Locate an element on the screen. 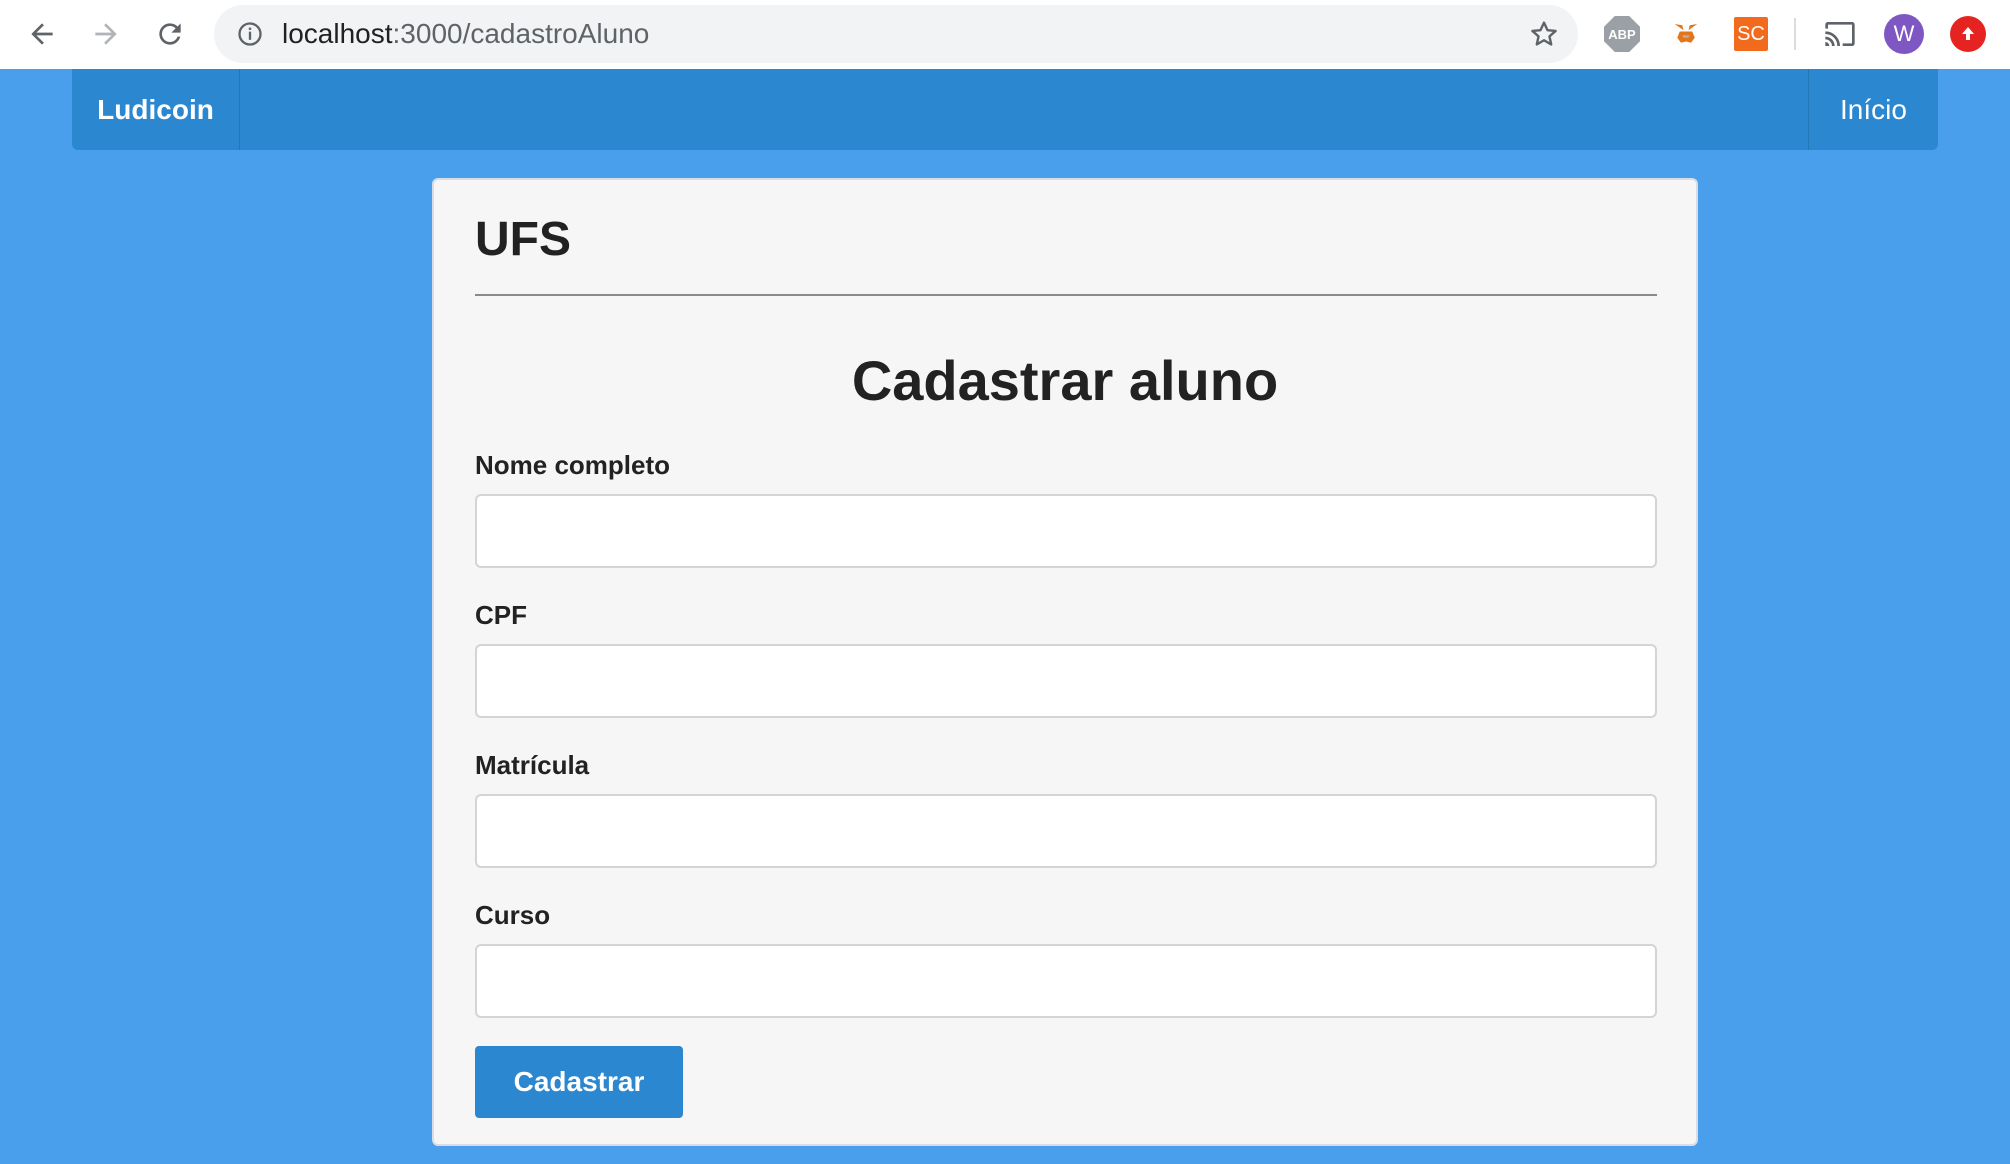  form-title: Cadastrar aluno is located at coordinates (1065, 380).